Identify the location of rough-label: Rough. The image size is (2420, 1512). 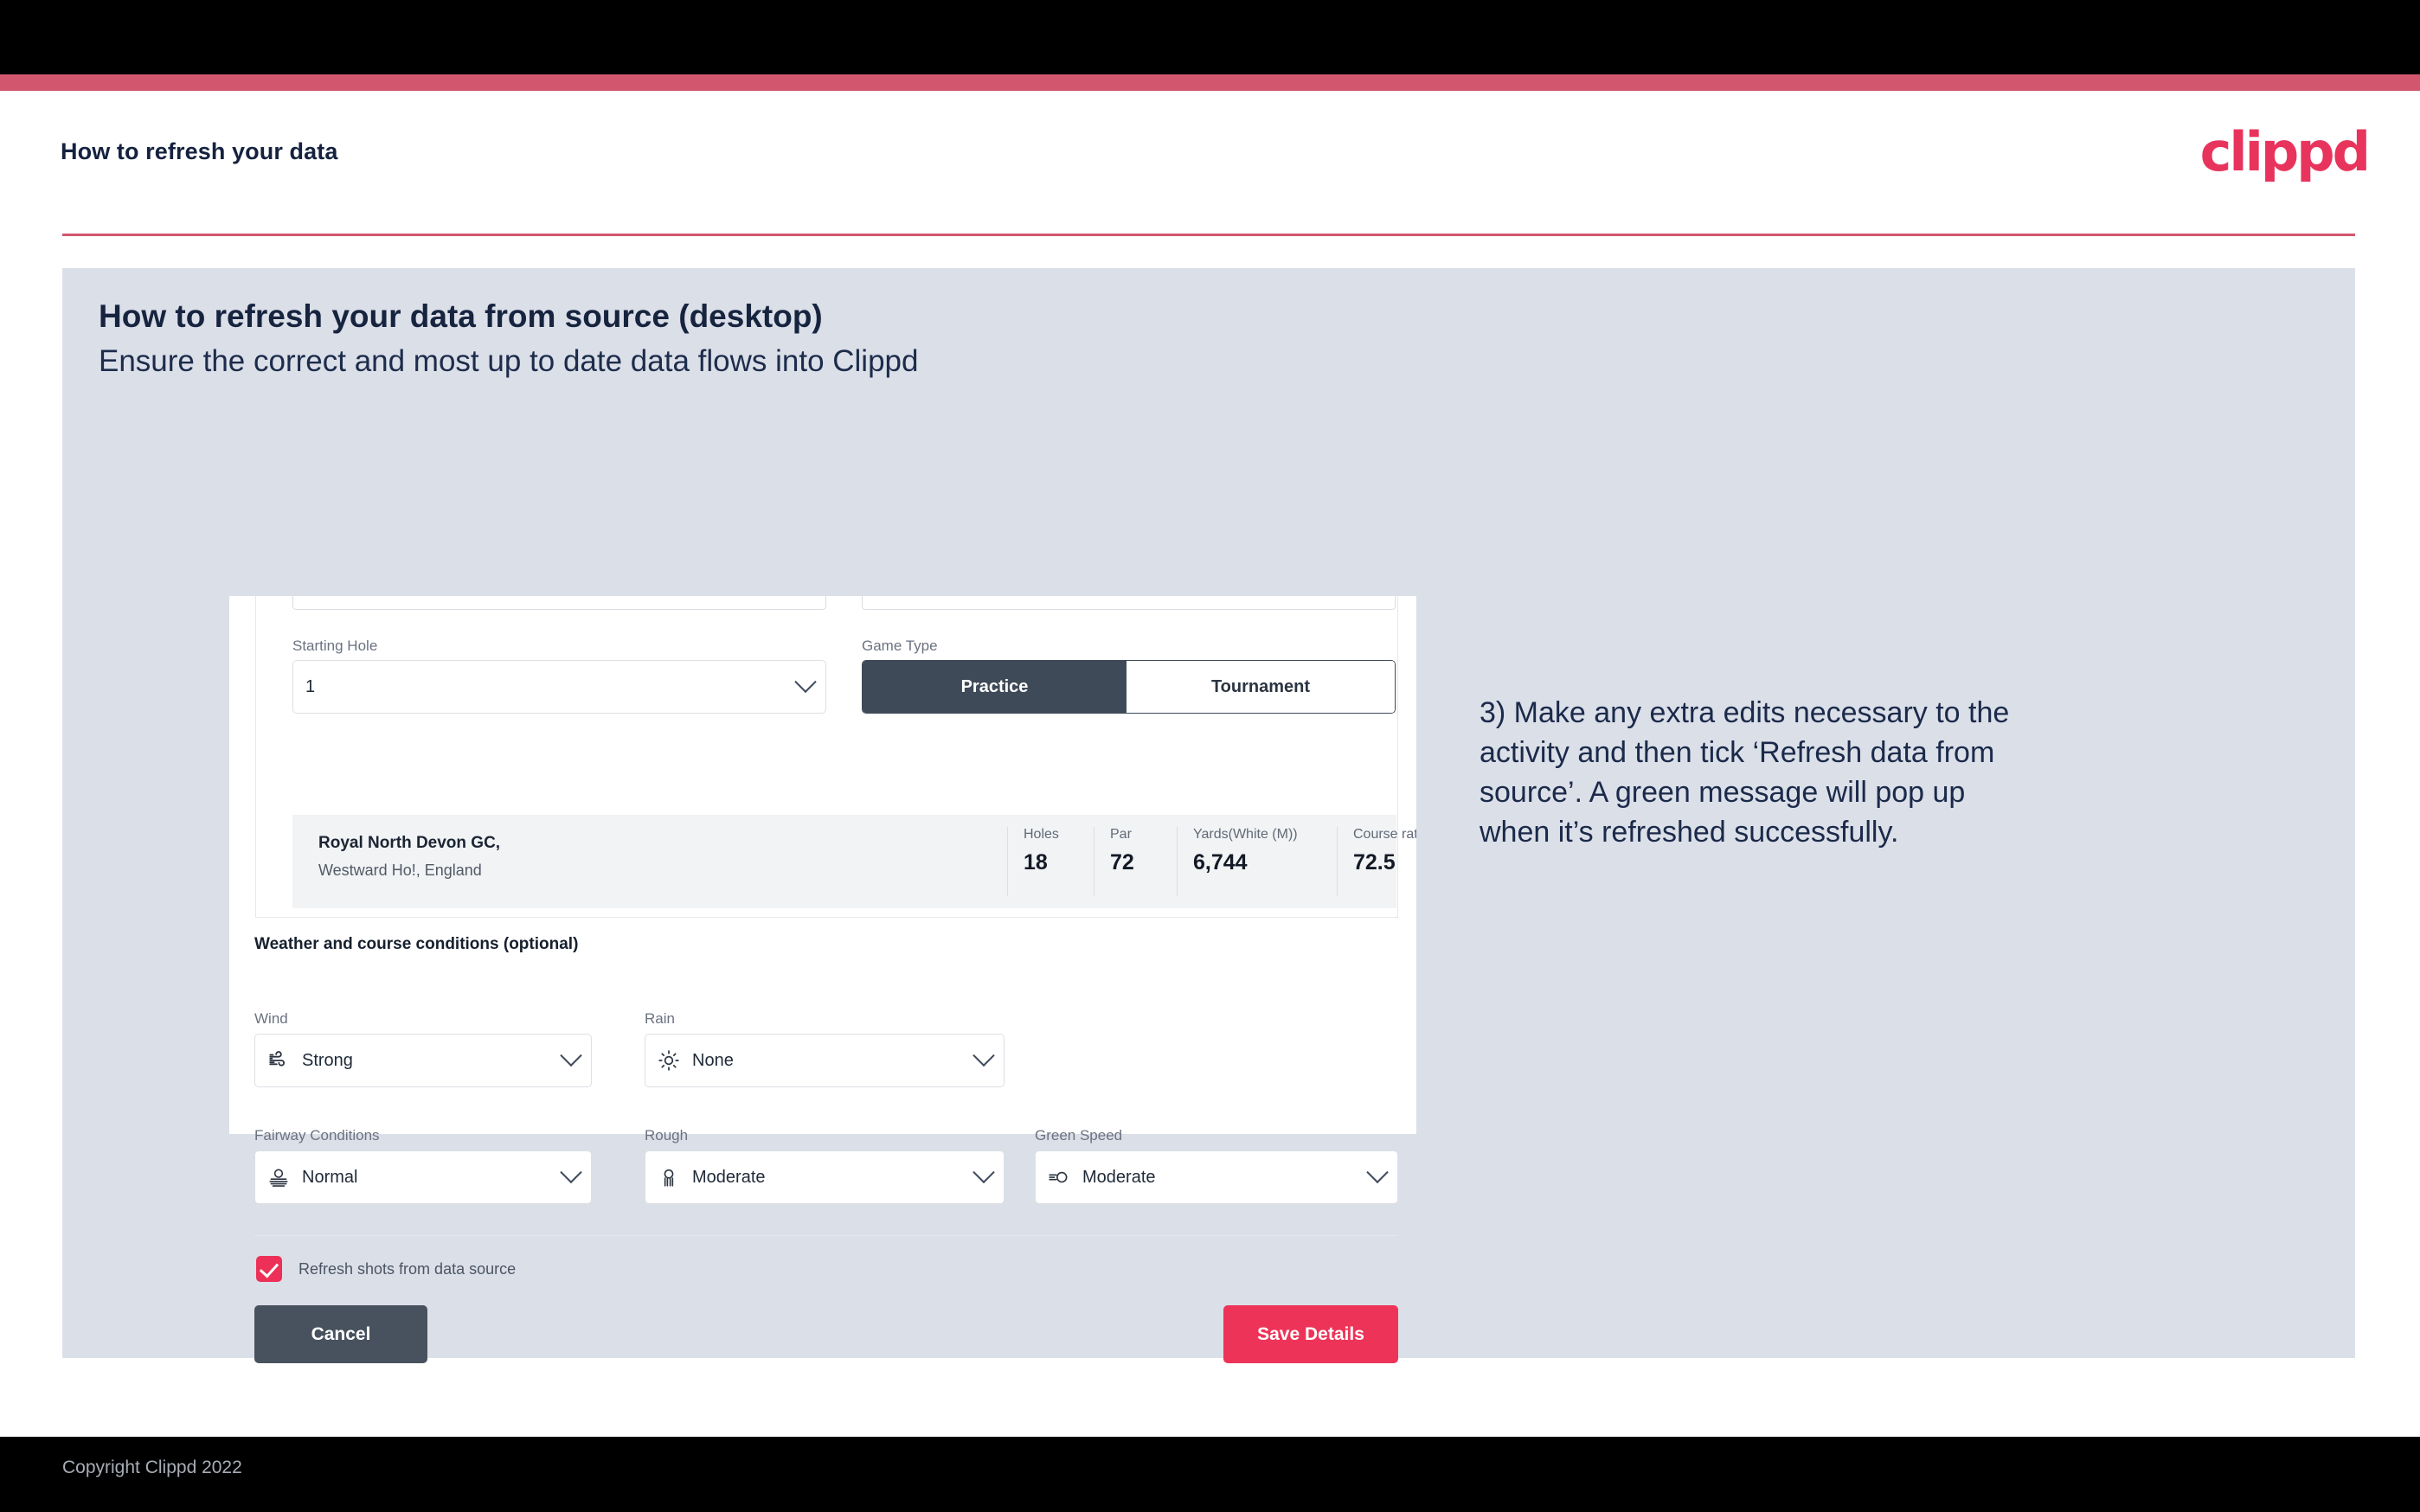
(667, 1135).